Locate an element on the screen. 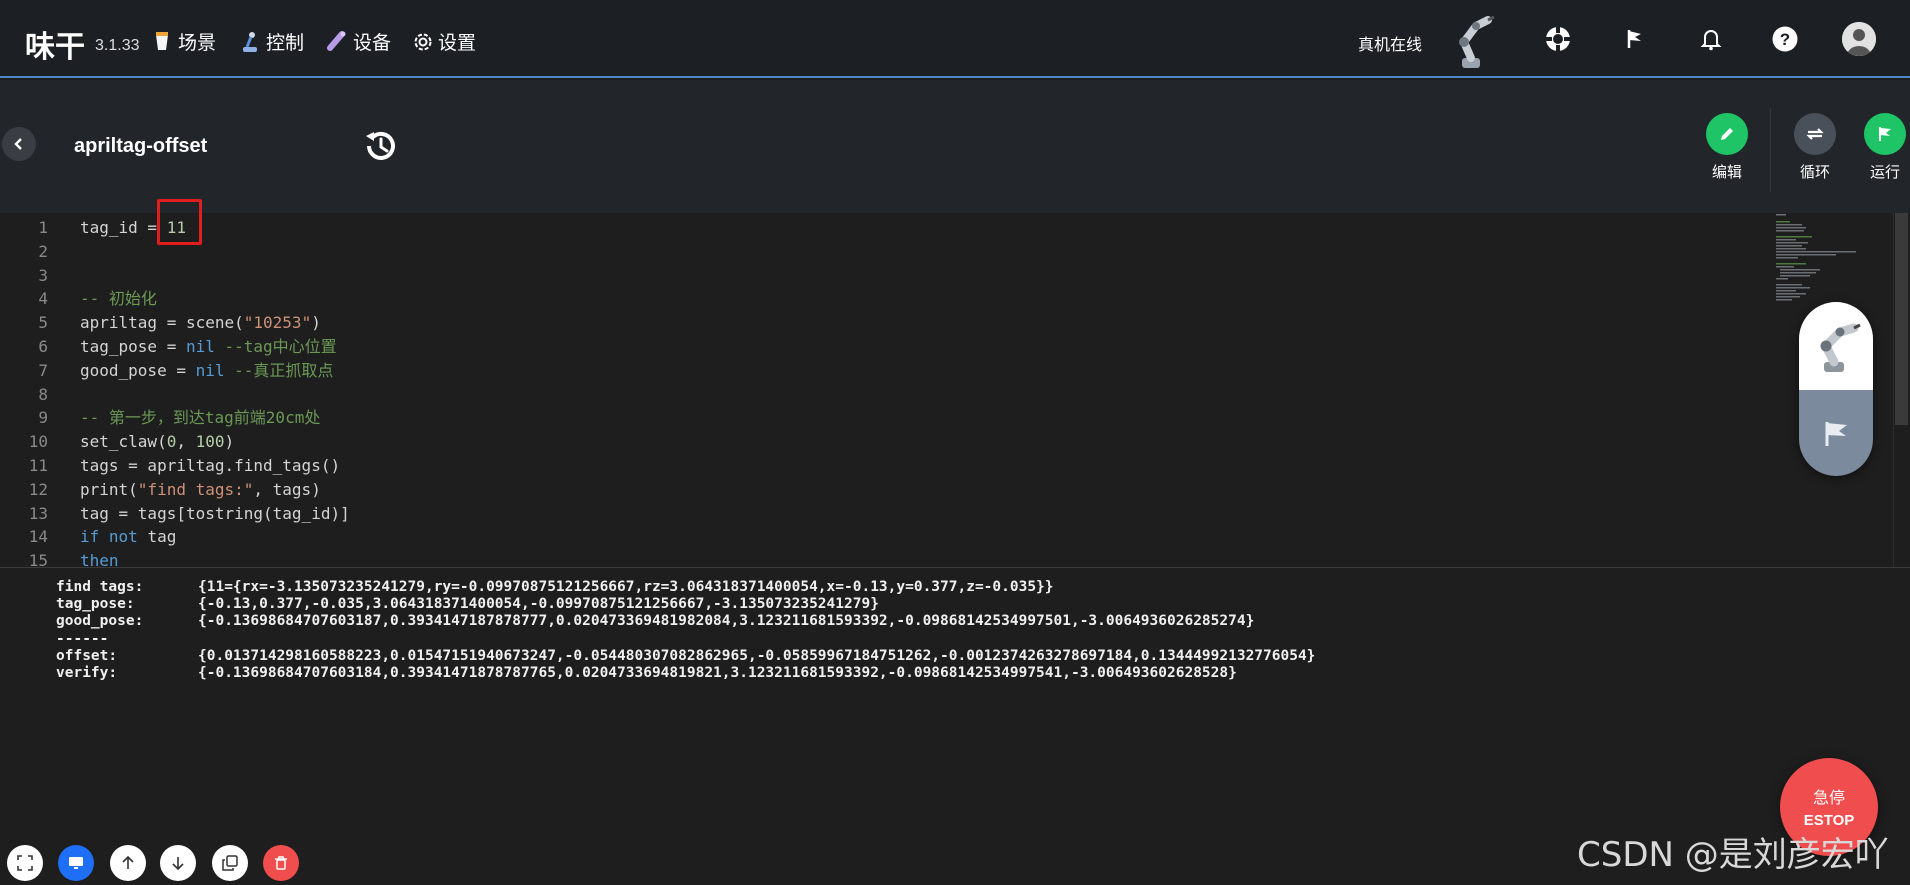 The height and width of the screenshot is (885, 1910). code-text: tags = apriltag.find_tags() is located at coordinates (210, 466).